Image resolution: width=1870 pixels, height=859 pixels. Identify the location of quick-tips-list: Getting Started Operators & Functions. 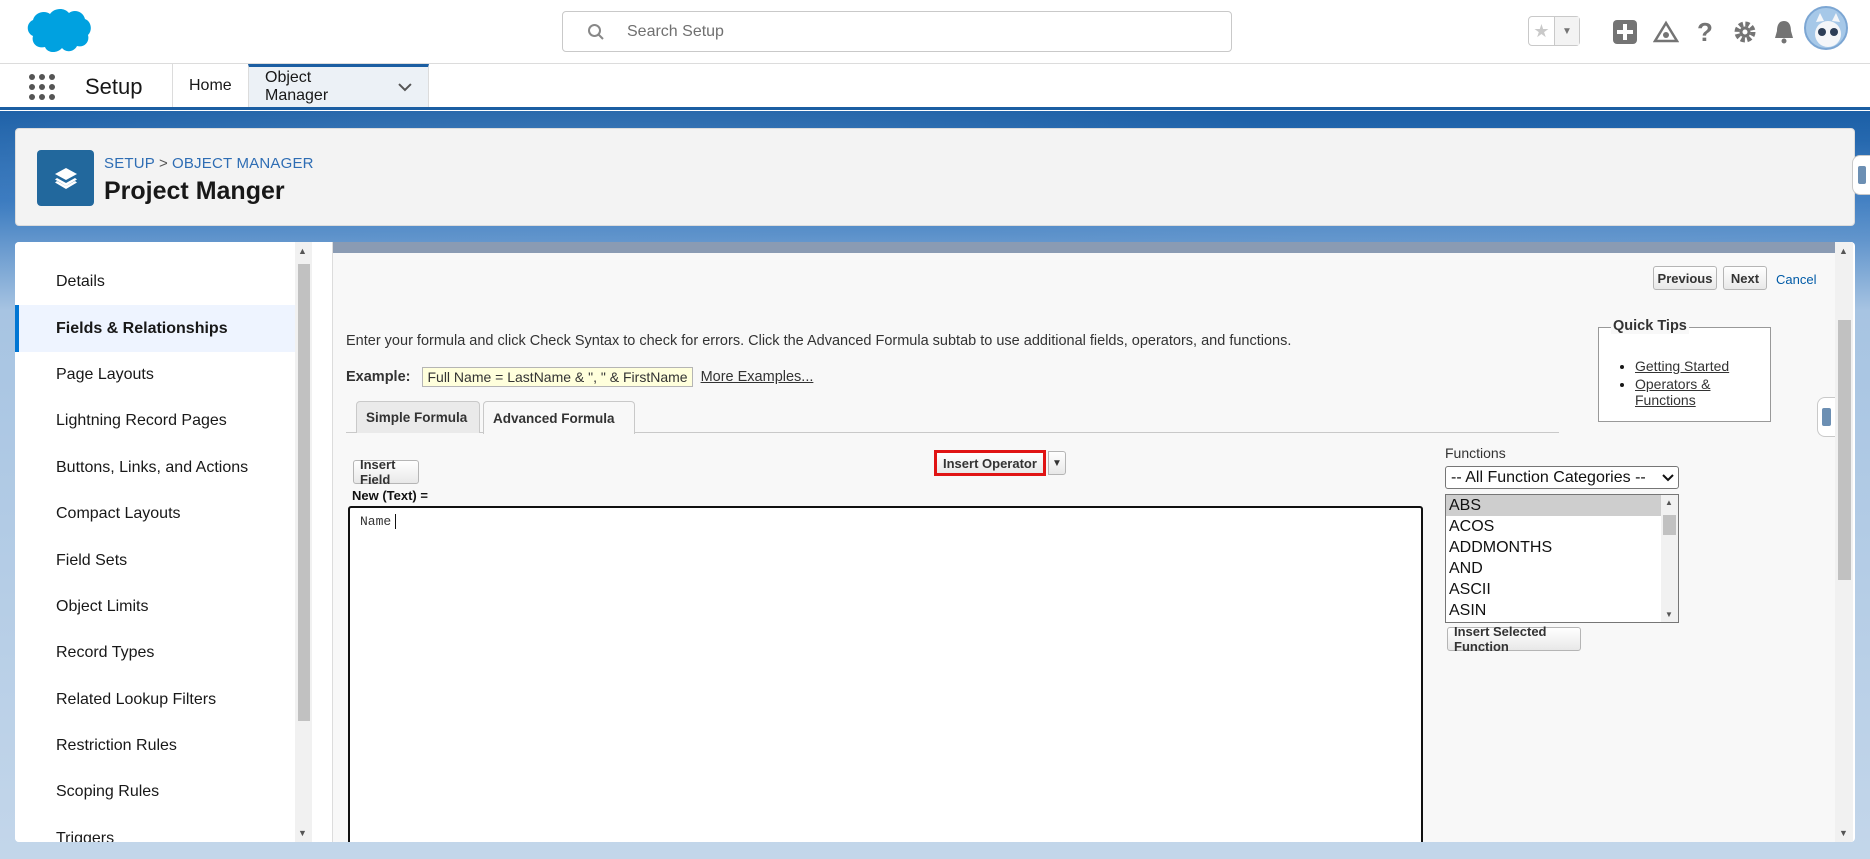
(1693, 384).